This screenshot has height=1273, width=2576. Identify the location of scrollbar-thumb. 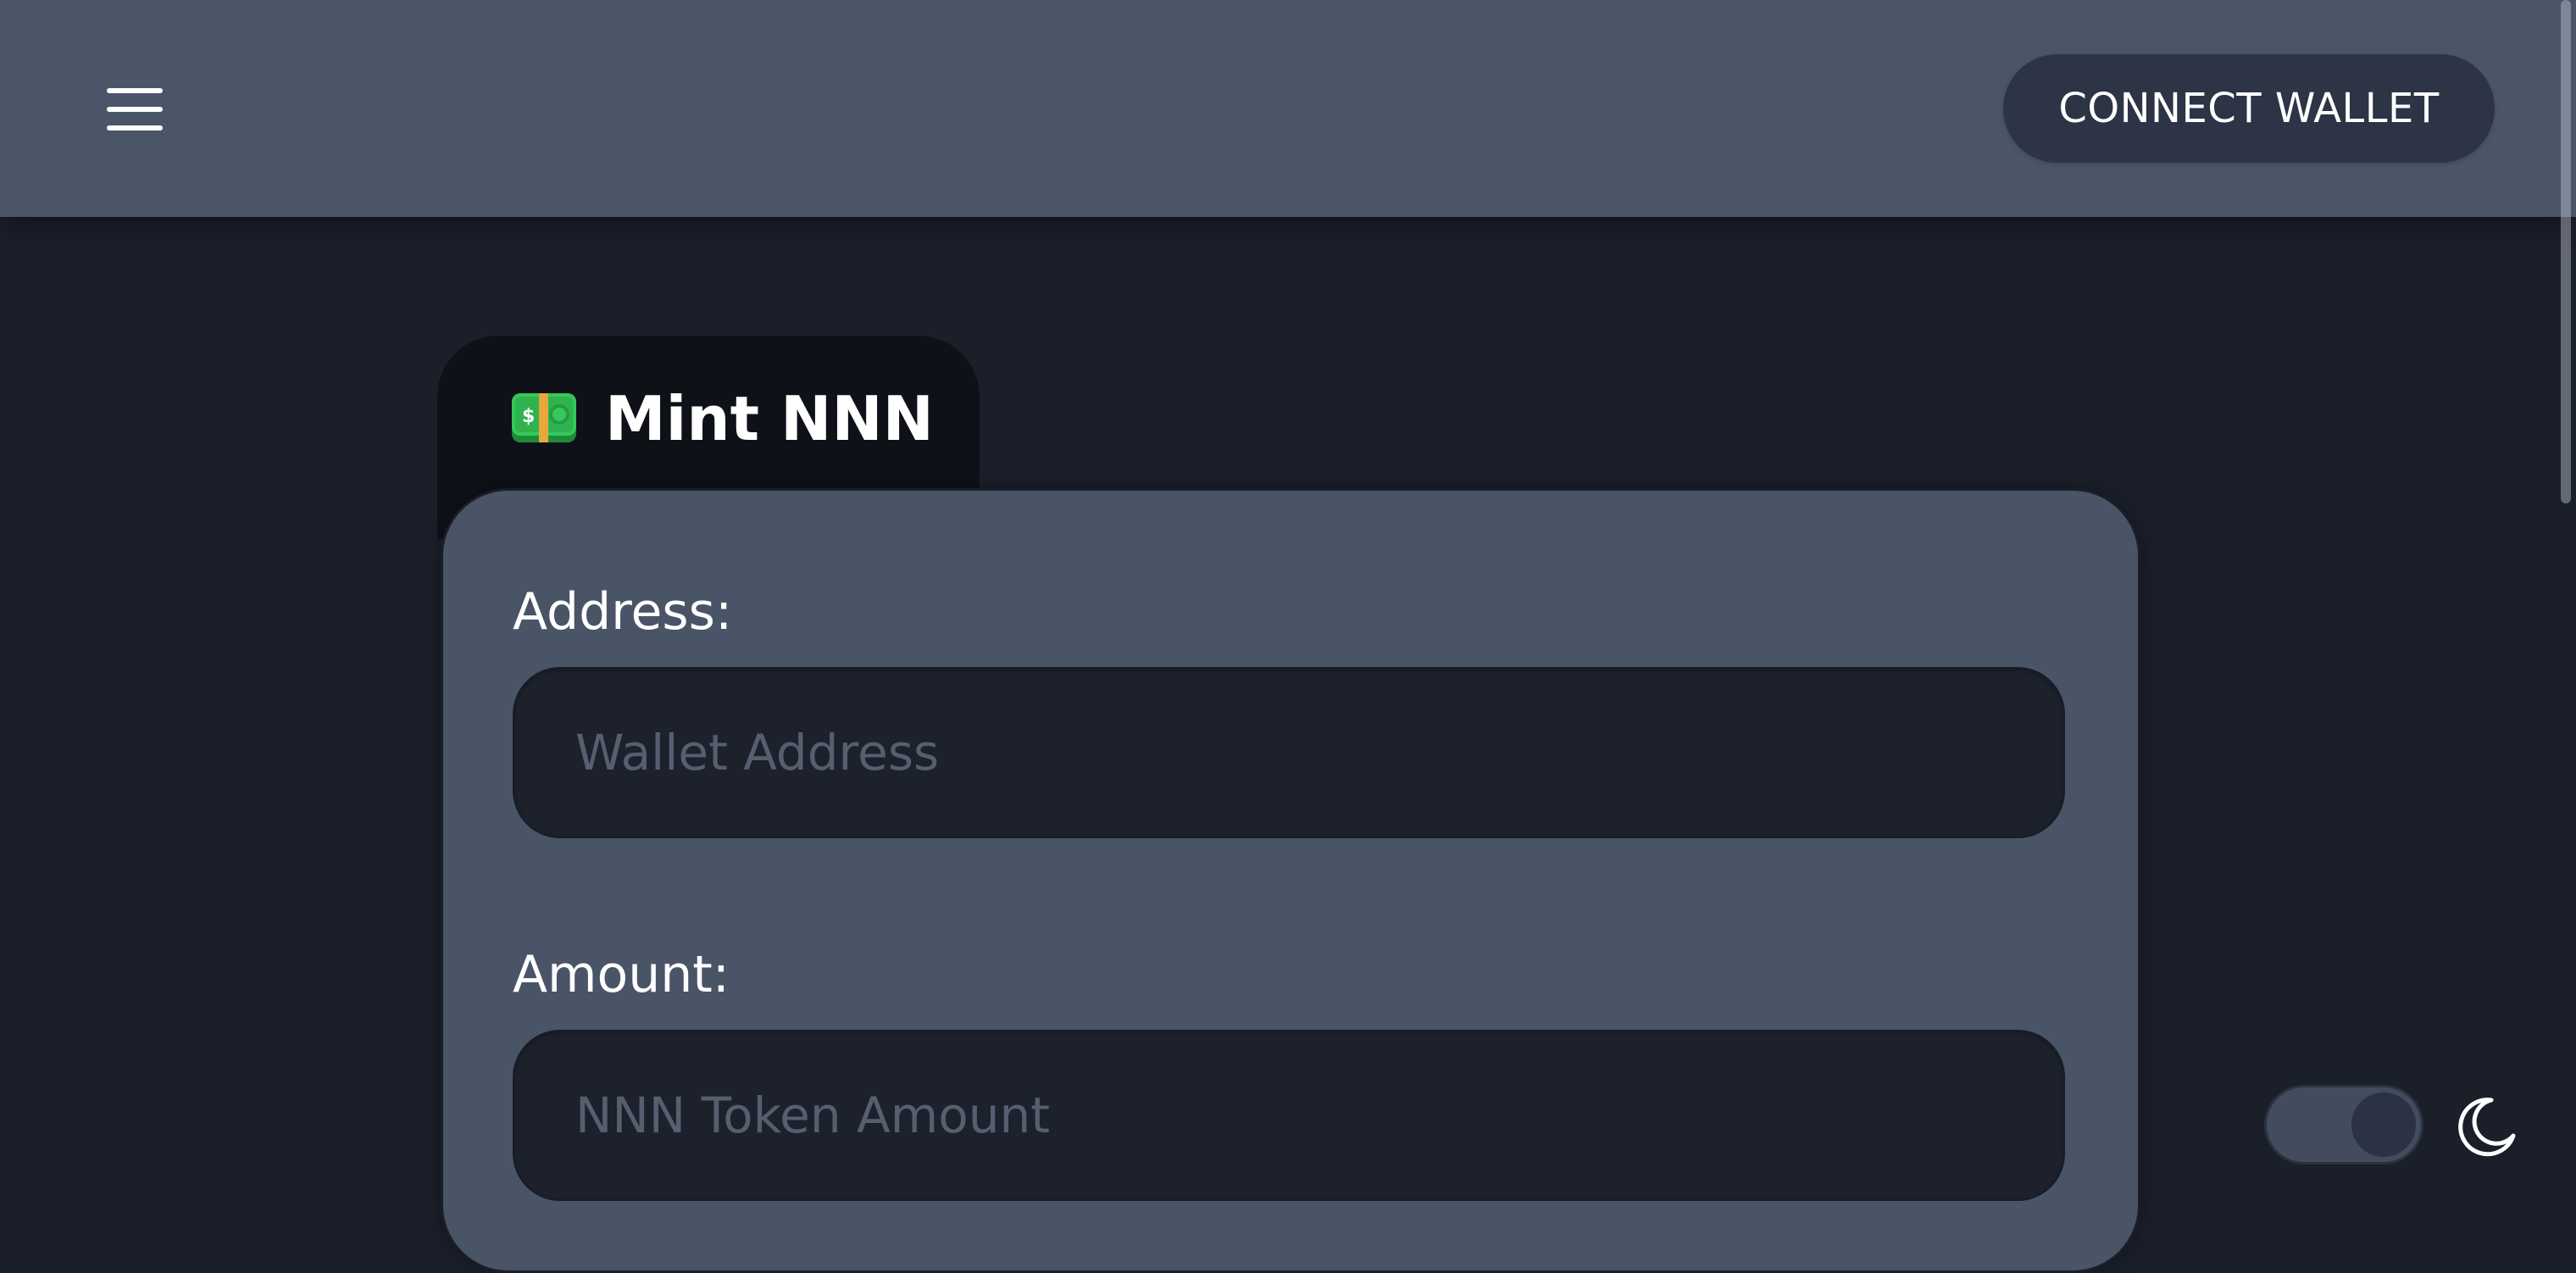
(2566, 251).